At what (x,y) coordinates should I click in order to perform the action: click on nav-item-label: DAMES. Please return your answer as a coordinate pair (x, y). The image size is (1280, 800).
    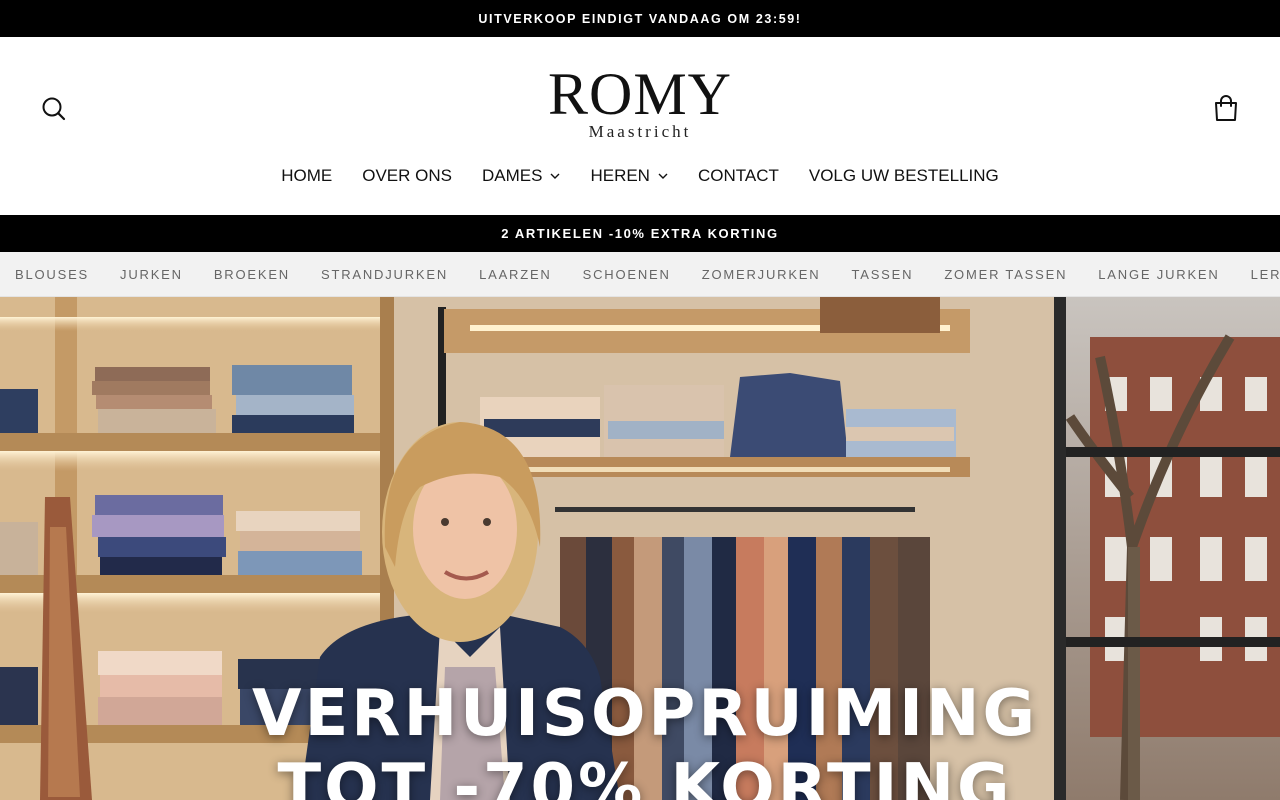
    Looking at the image, I should click on (512, 175).